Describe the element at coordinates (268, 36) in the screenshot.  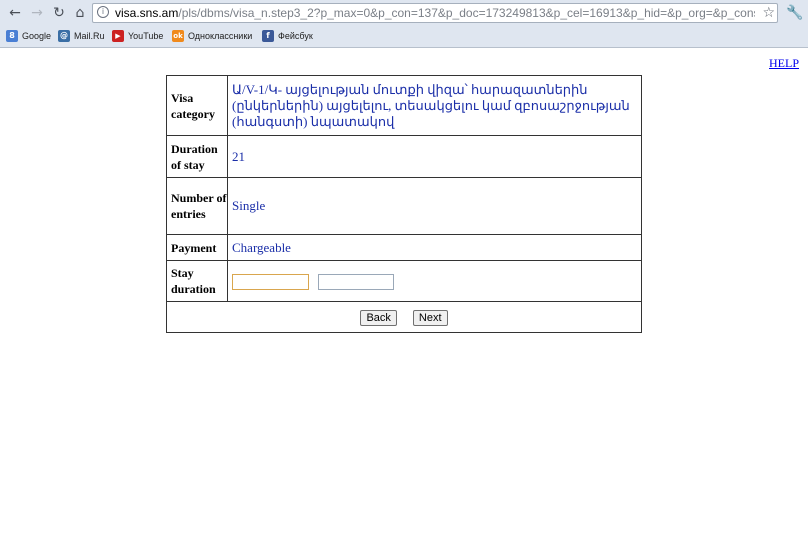
I see `facebook-icon: f` at that location.